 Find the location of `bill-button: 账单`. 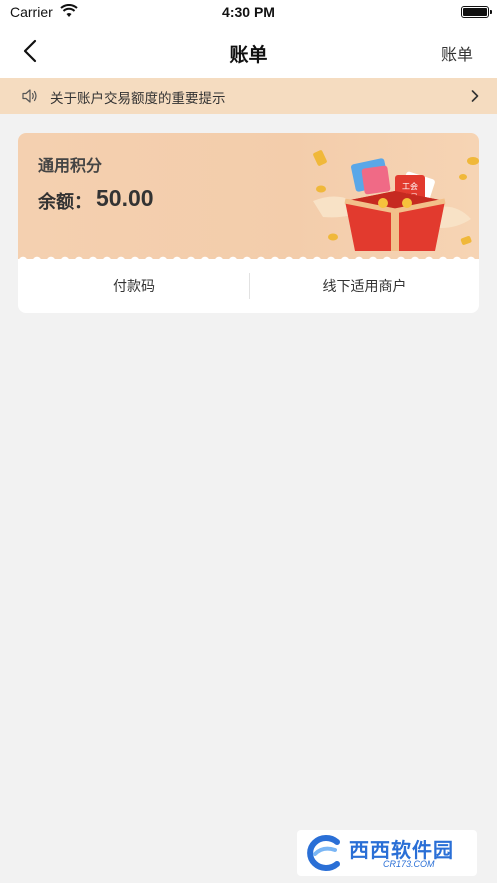

bill-button: 账单 is located at coordinates (457, 53).